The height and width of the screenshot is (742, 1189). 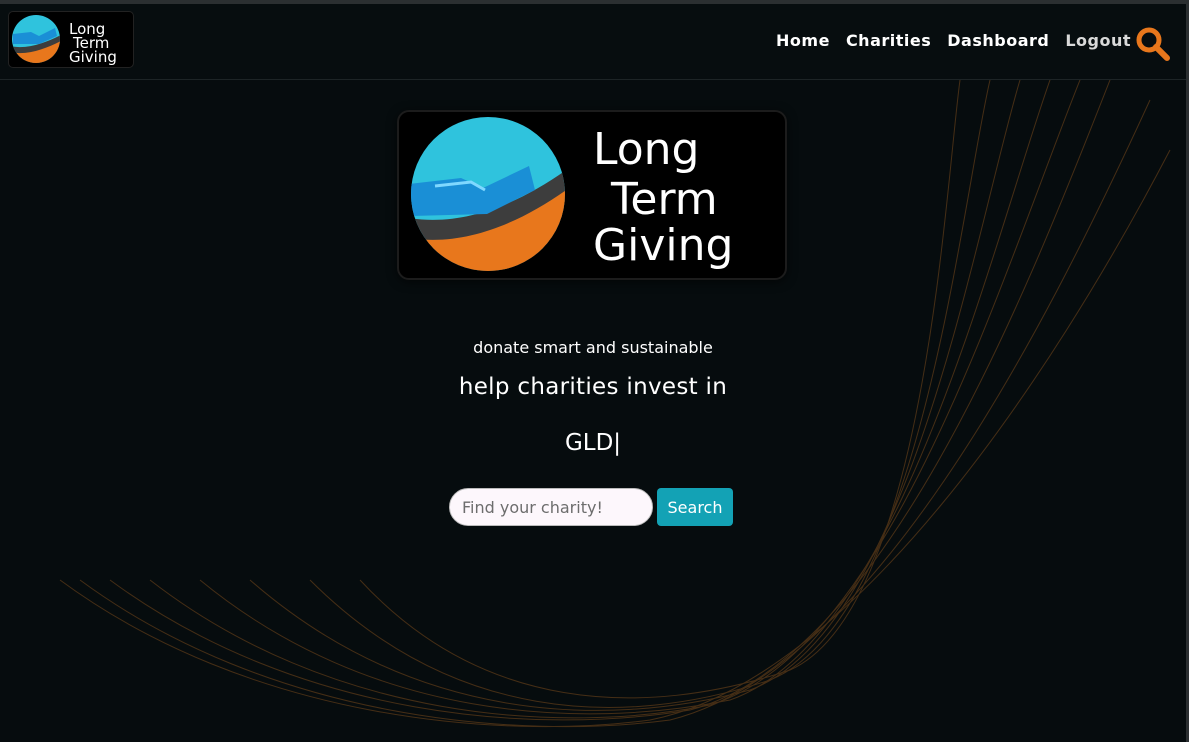 What do you see at coordinates (593, 387) in the screenshot?
I see `headline: help charities invest in` at bounding box center [593, 387].